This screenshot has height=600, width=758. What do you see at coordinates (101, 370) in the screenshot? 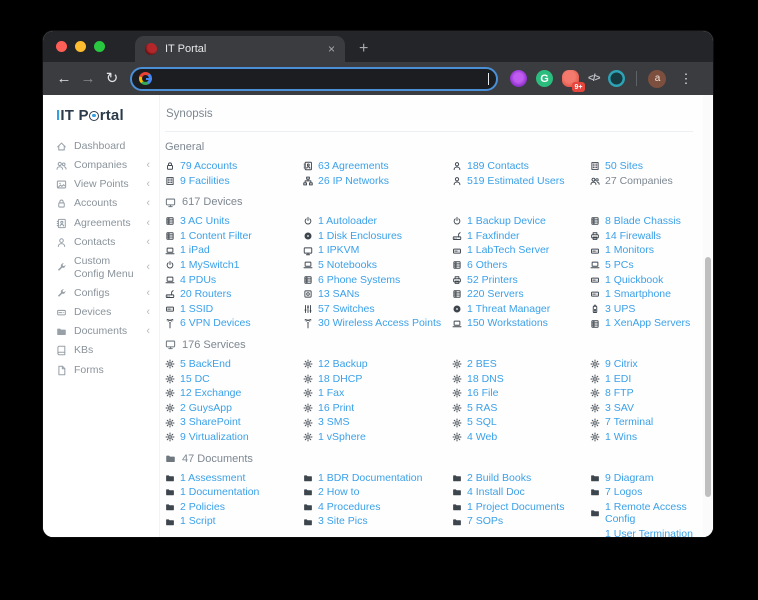
I see `sidebar-item-forms: Forms` at bounding box center [101, 370].